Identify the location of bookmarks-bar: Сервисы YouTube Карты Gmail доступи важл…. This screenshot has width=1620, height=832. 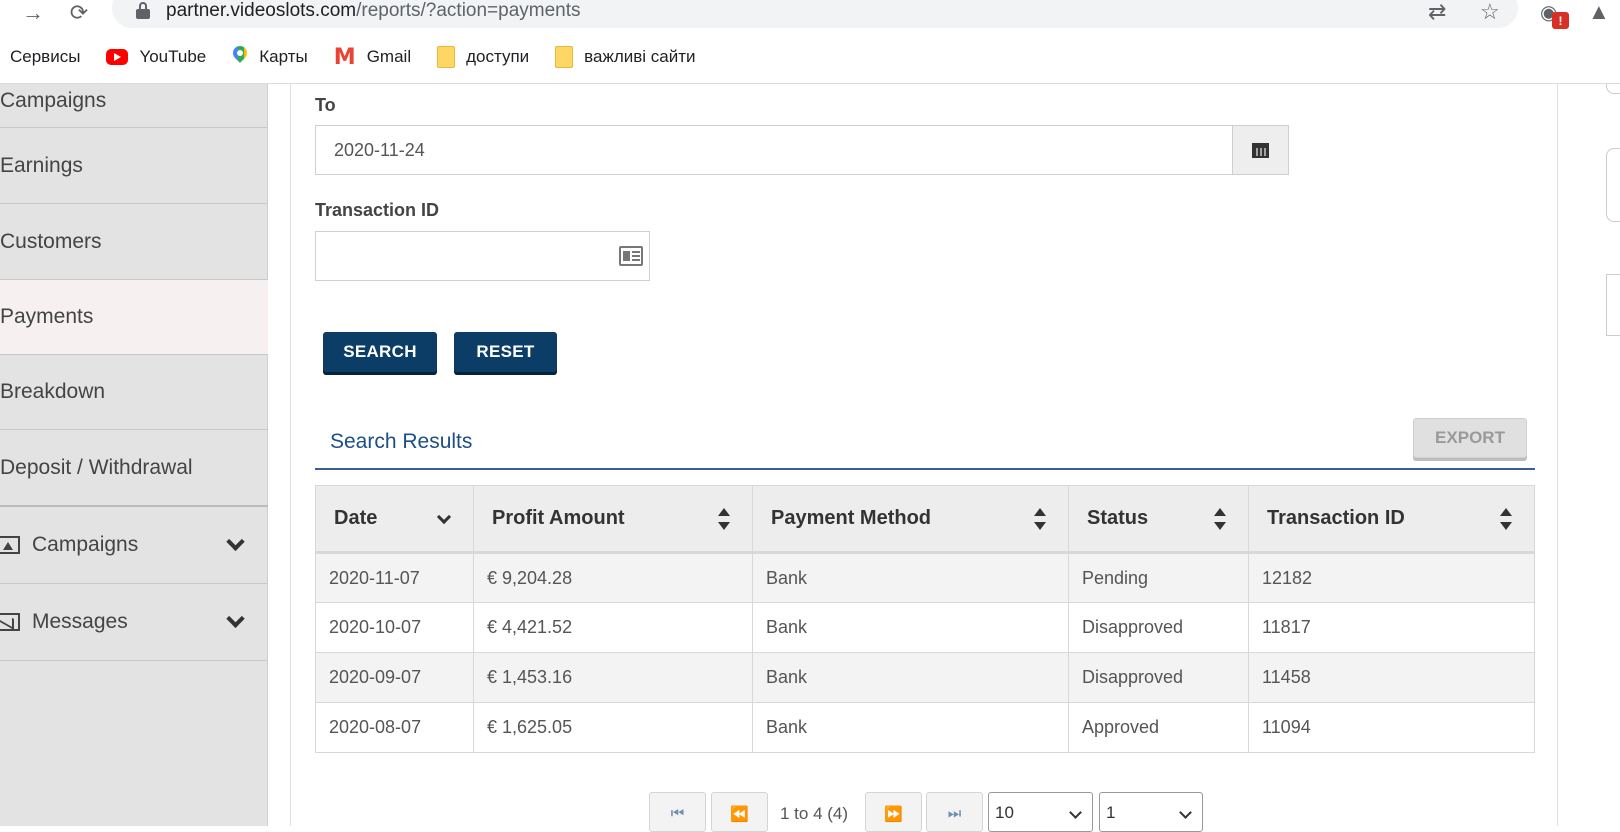
(361, 57).